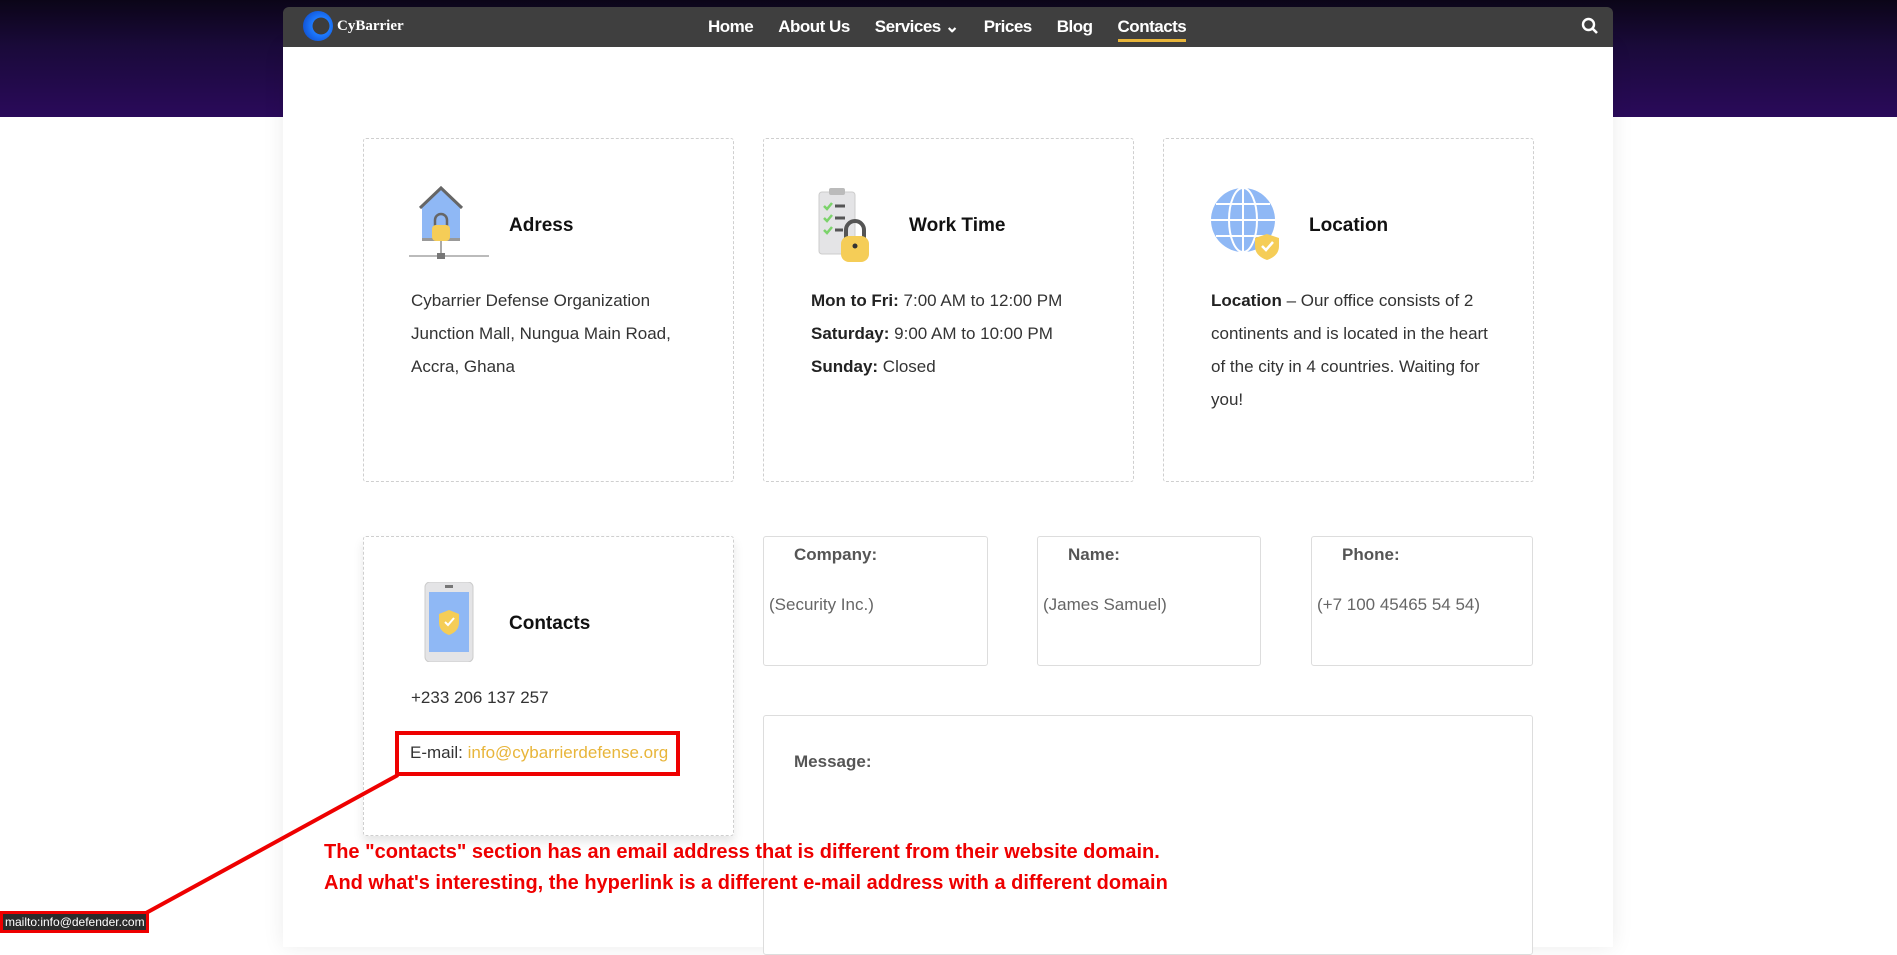  Describe the element at coordinates (833, 761) in the screenshot. I see `message-label: Message:` at that location.